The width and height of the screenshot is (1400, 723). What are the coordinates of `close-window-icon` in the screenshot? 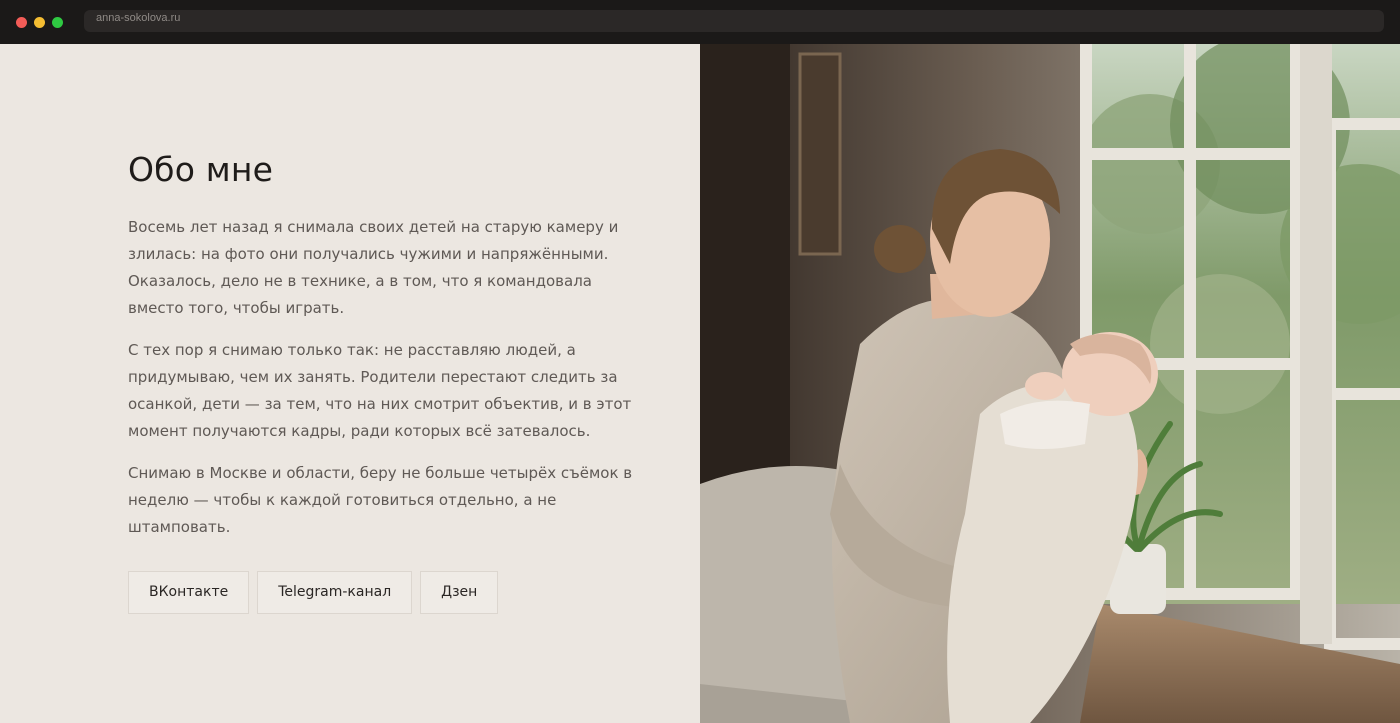 It's located at (21, 22).